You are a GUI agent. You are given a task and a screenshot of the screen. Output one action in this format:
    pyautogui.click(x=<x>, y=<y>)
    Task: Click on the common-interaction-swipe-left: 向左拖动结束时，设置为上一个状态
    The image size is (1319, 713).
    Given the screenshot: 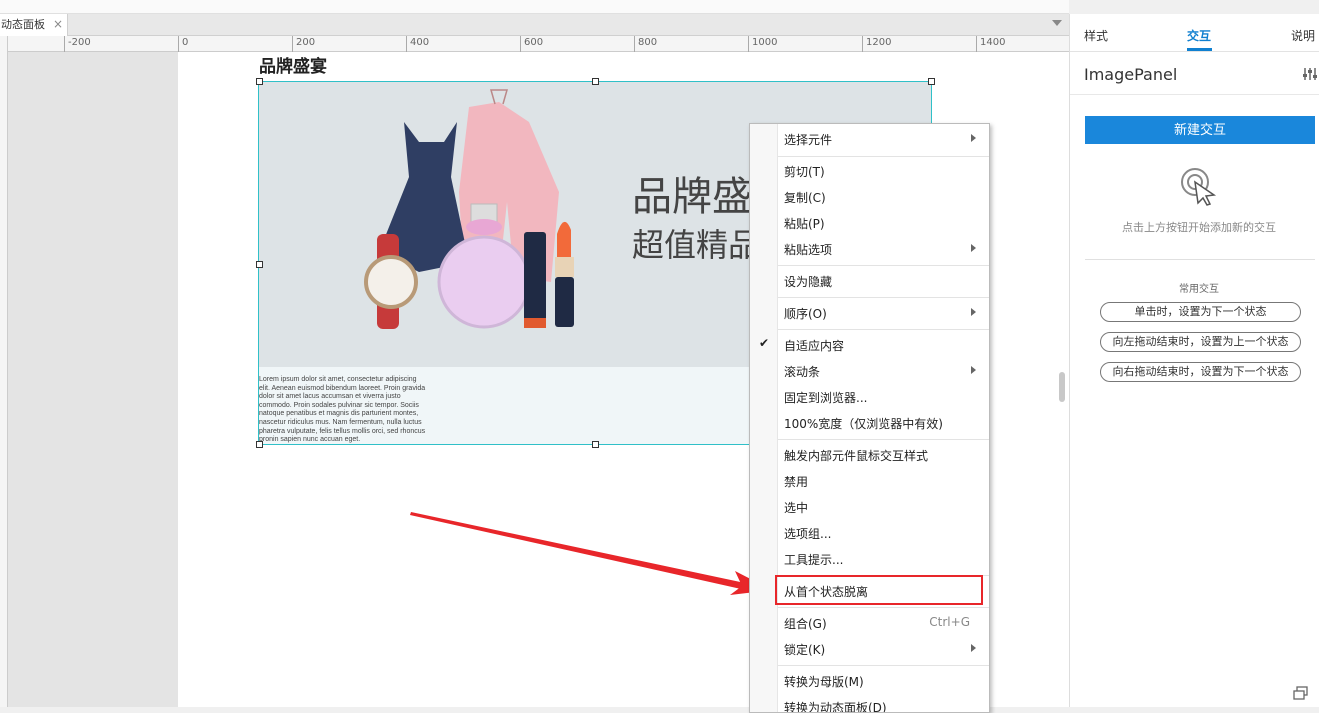 What is the action you would take?
    pyautogui.click(x=1200, y=342)
    